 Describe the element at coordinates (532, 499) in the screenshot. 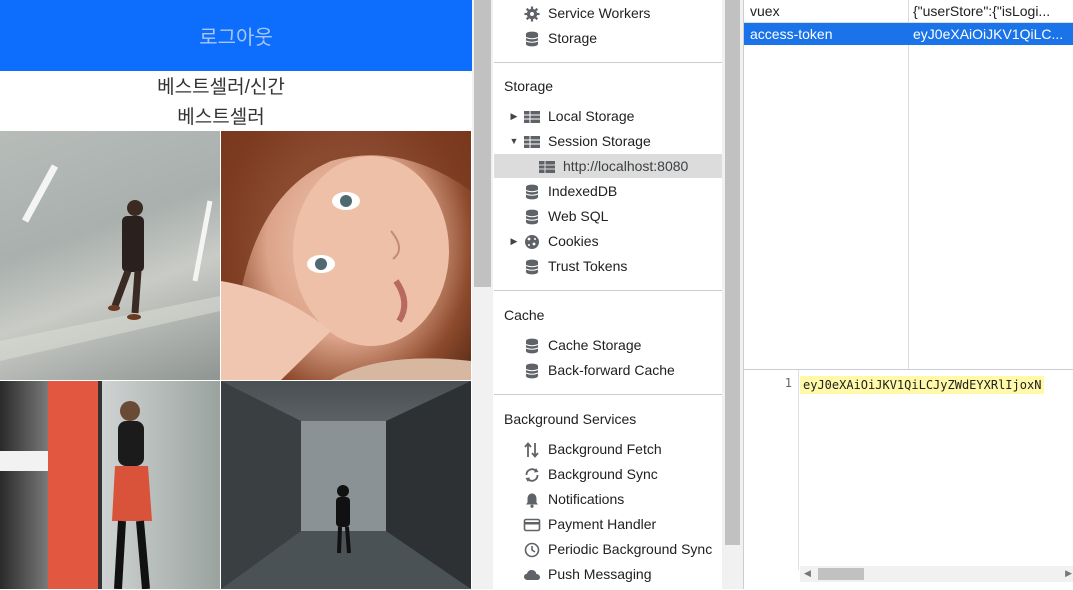

I see `bell-icon` at that location.